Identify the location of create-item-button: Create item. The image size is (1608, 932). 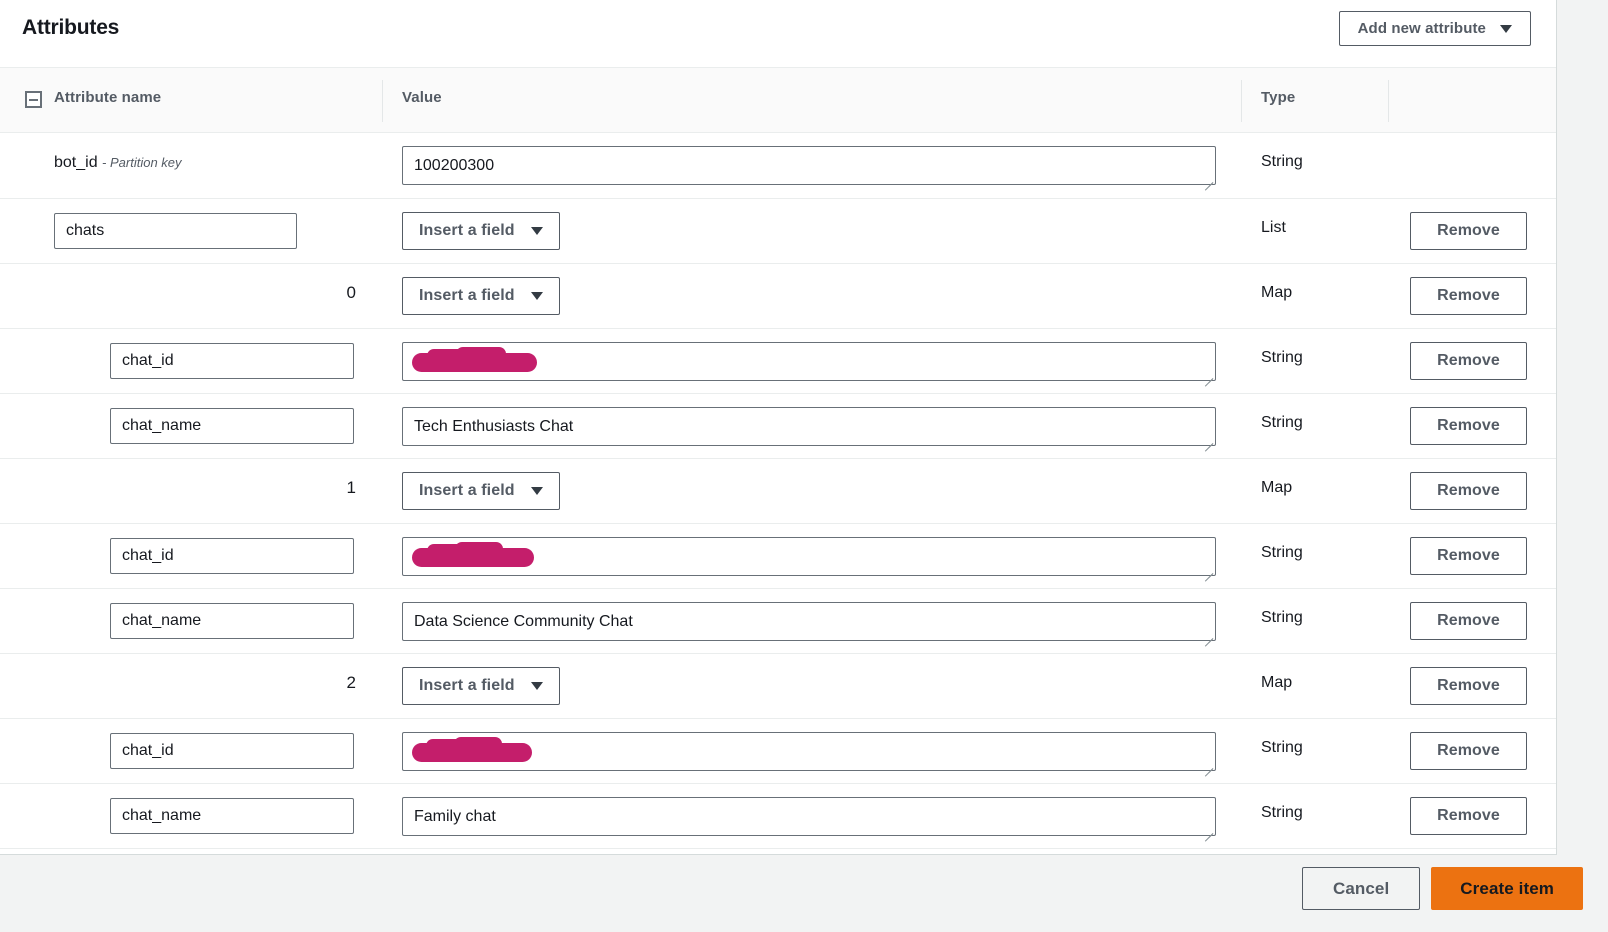
(1507, 888).